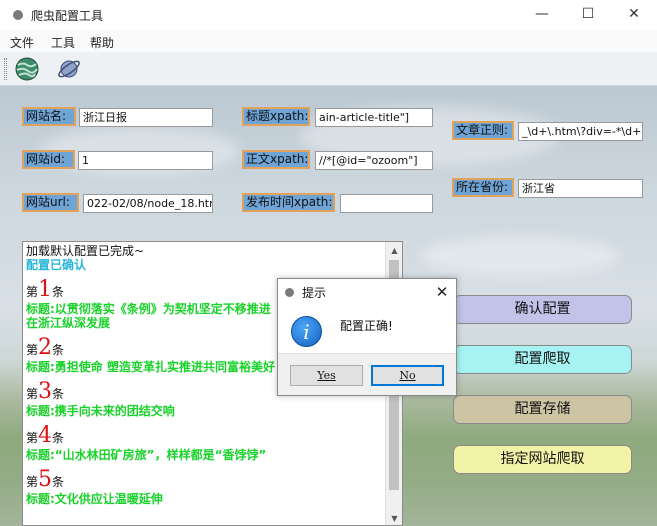 The width and height of the screenshot is (657, 526). What do you see at coordinates (56, 265) in the screenshot?
I see `log-line: 配置已确认` at bounding box center [56, 265].